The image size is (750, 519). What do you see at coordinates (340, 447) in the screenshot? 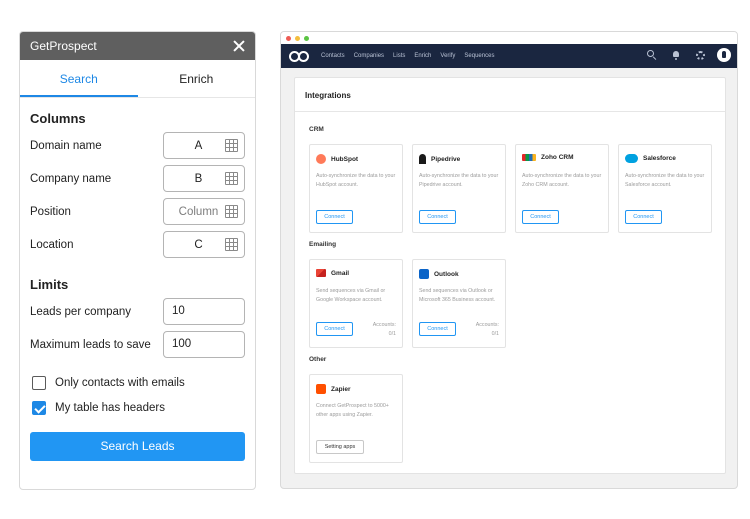
I see `setting-apps-button: Setting apps` at bounding box center [340, 447].